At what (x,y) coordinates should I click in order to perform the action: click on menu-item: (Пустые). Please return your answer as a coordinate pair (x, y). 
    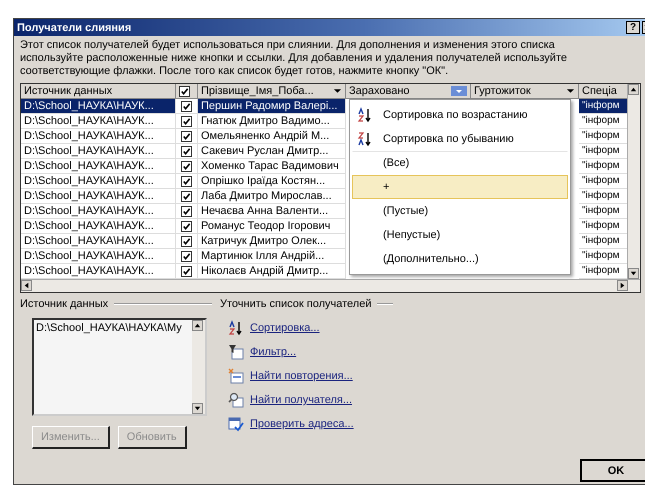
    Looking at the image, I should click on (460, 211).